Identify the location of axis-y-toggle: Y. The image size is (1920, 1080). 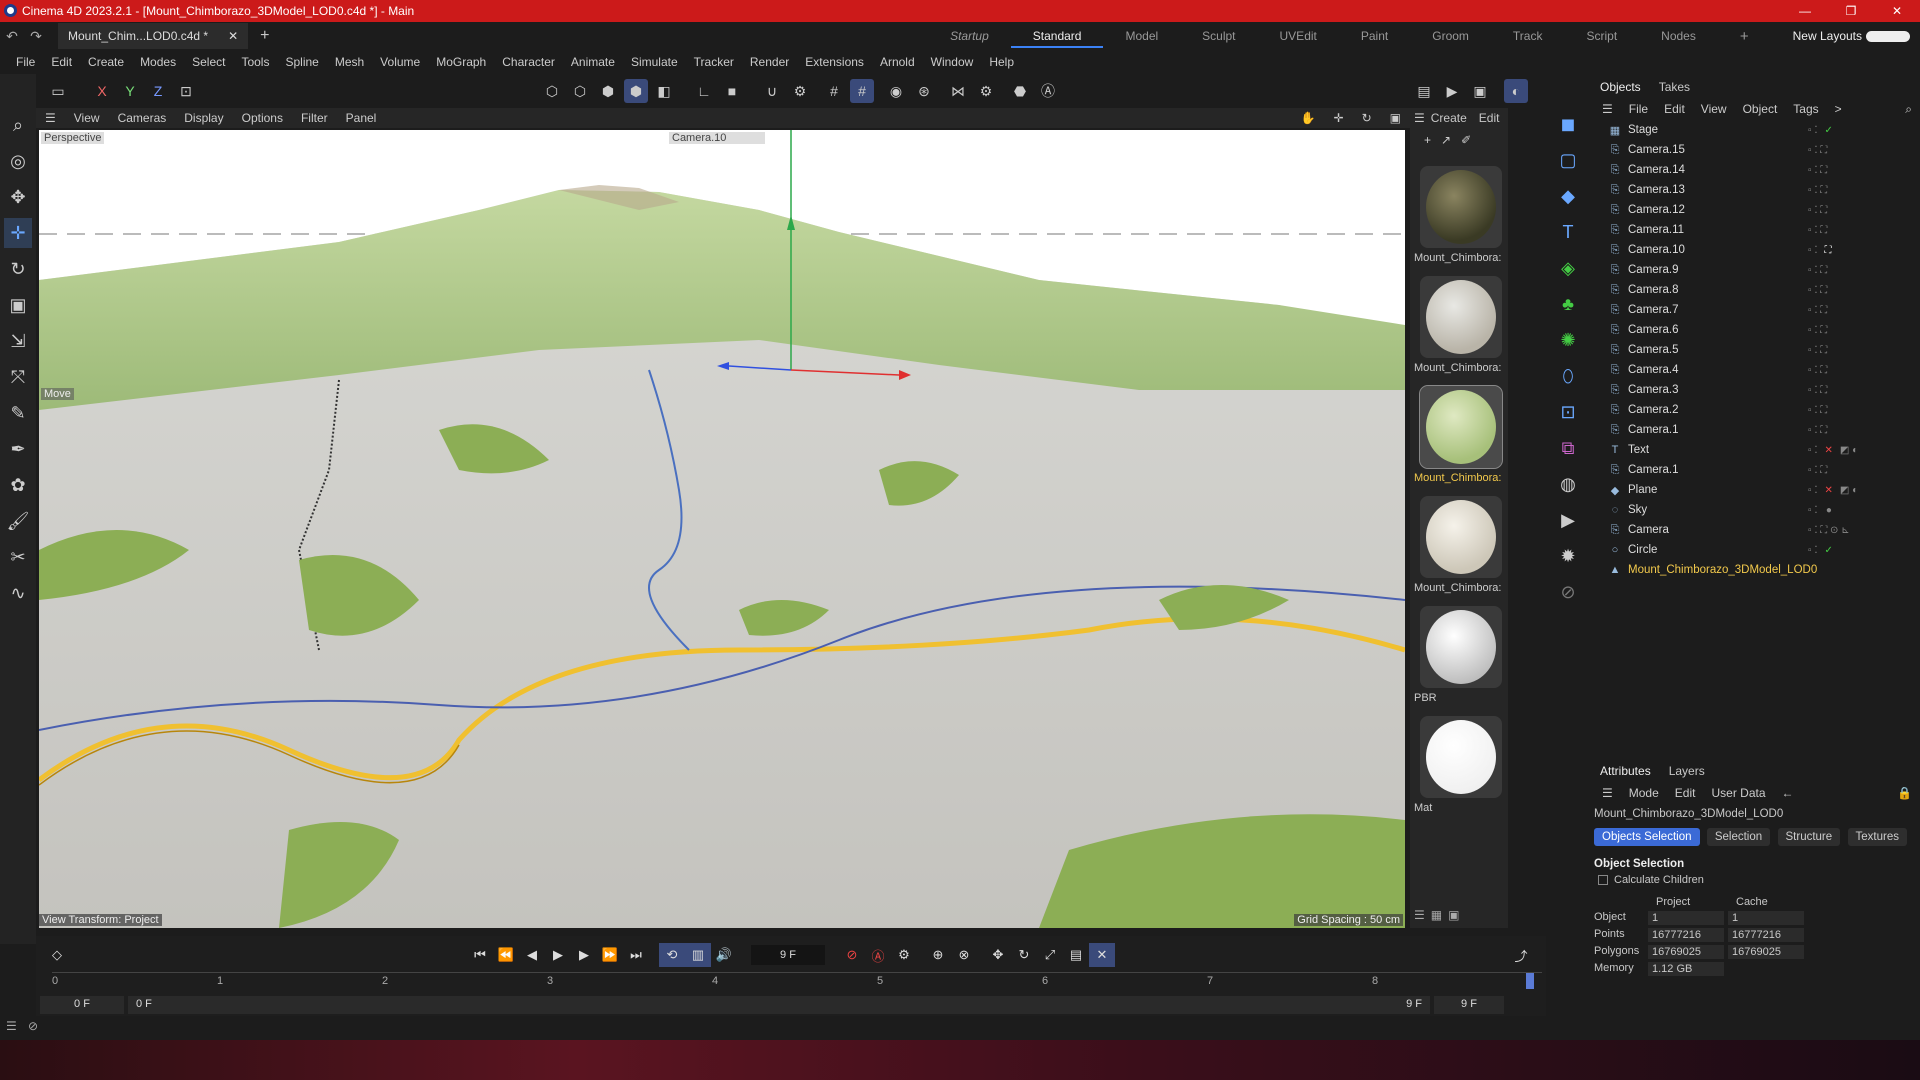
(130, 91).